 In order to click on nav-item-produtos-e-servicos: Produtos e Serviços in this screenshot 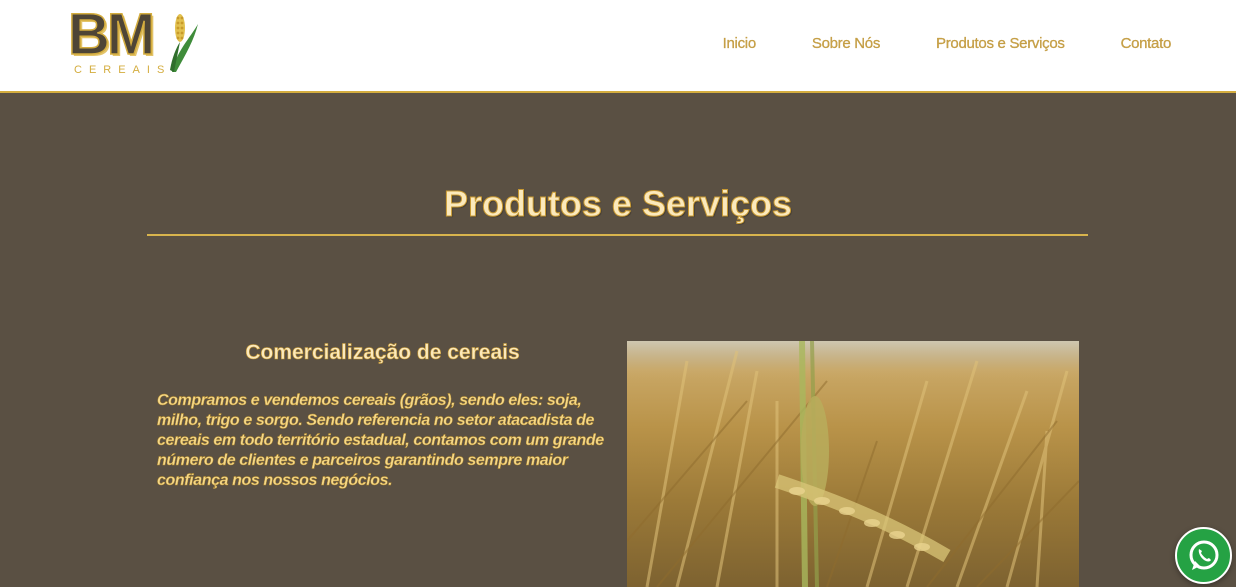, I will do `click(1000, 43)`.